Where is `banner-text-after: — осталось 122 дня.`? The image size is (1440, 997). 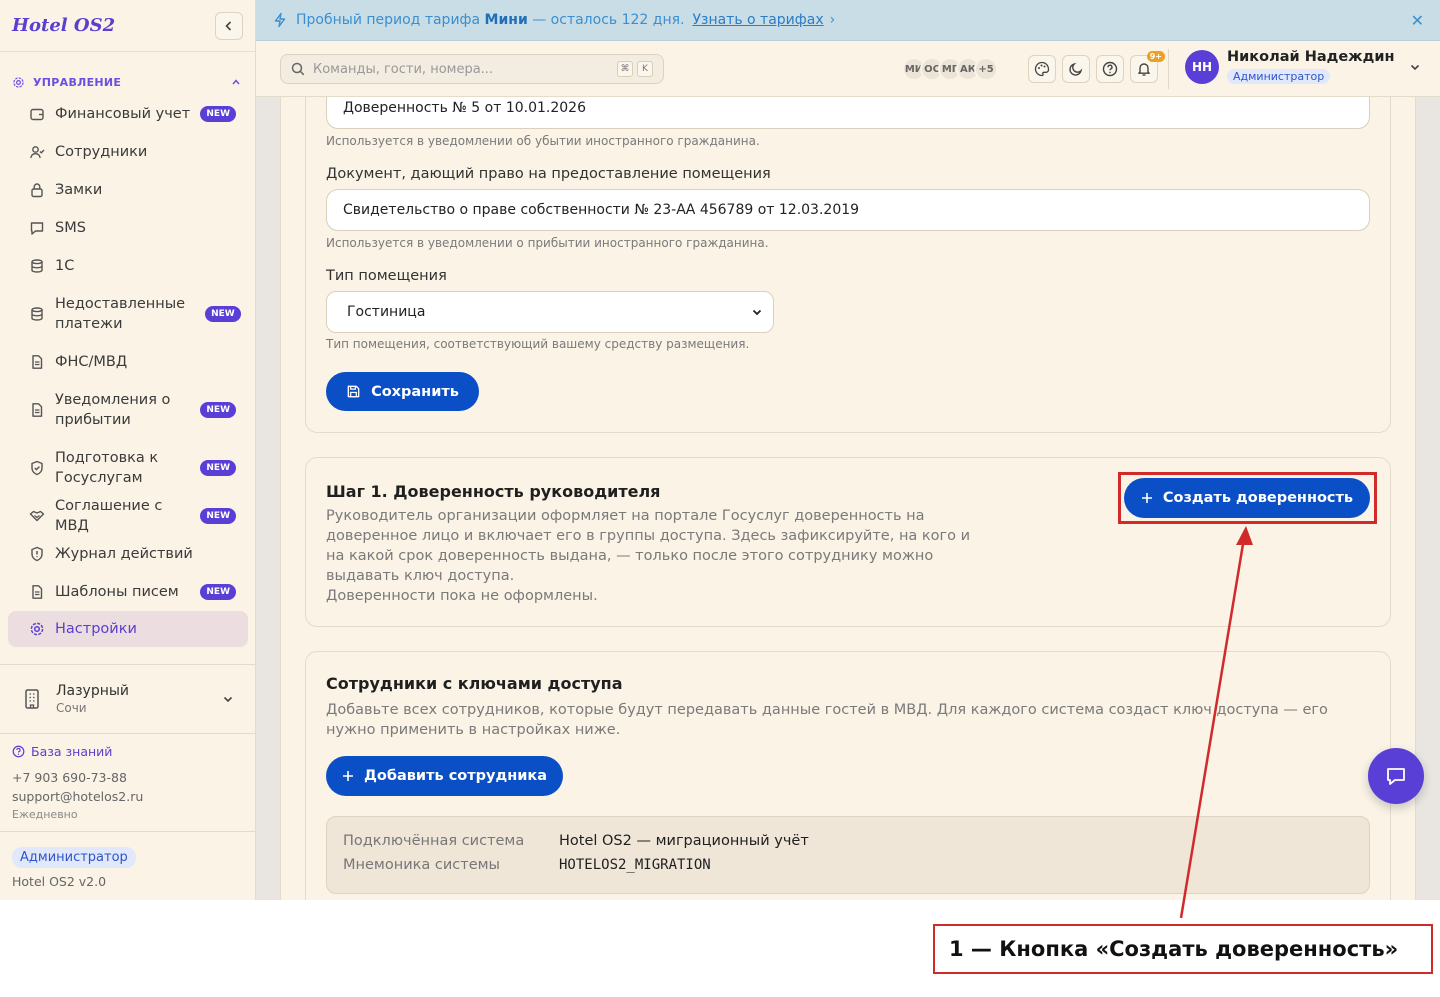 banner-text-after: — осталось 122 дня. is located at coordinates (606, 20).